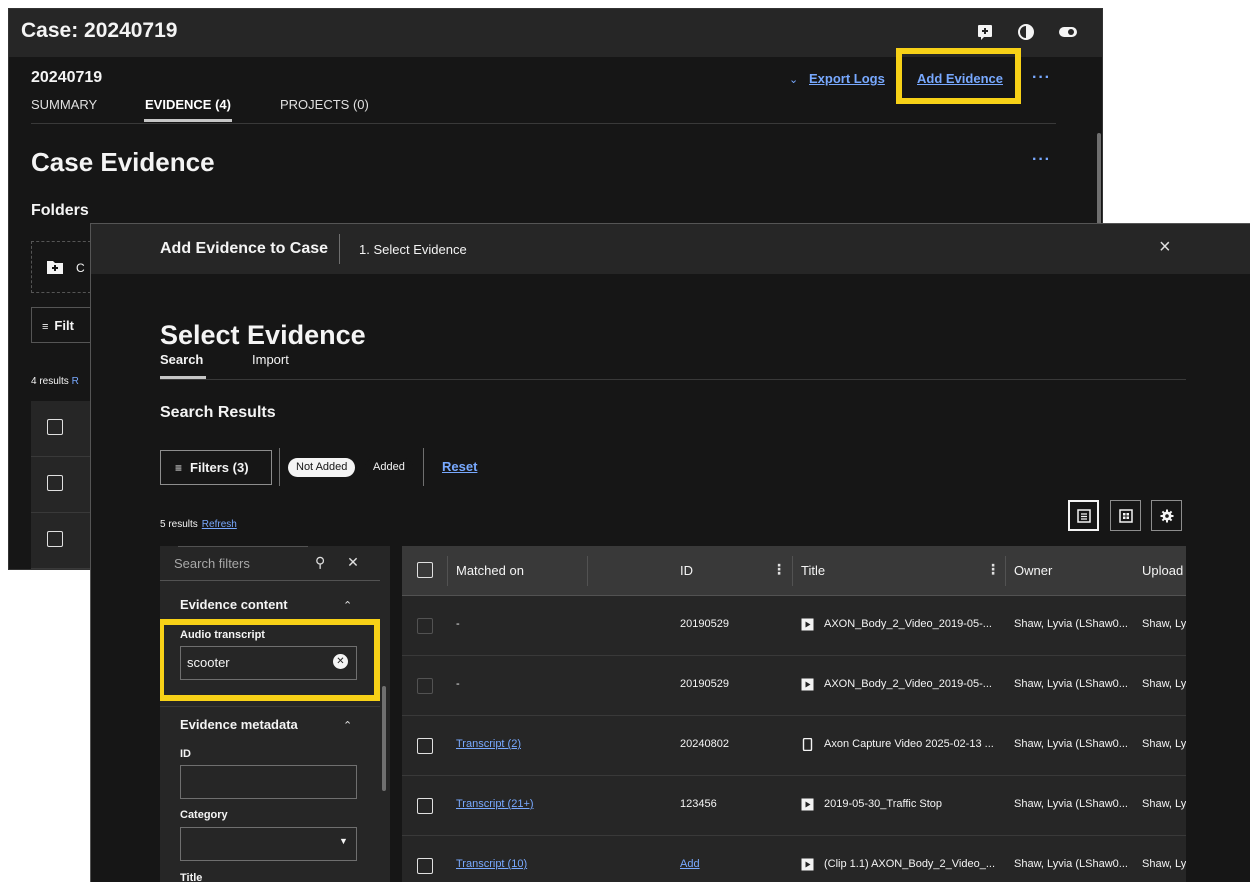  What do you see at coordinates (1033, 570) in the screenshot?
I see `column-owner: Owner` at bounding box center [1033, 570].